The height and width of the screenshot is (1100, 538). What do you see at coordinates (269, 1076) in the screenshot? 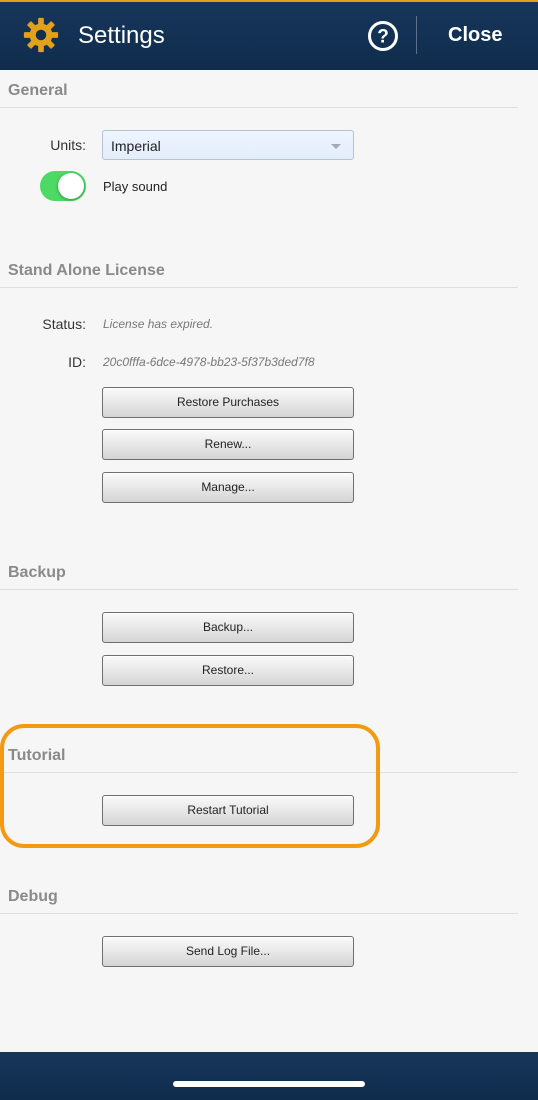
I see `bottom-bar` at bounding box center [269, 1076].